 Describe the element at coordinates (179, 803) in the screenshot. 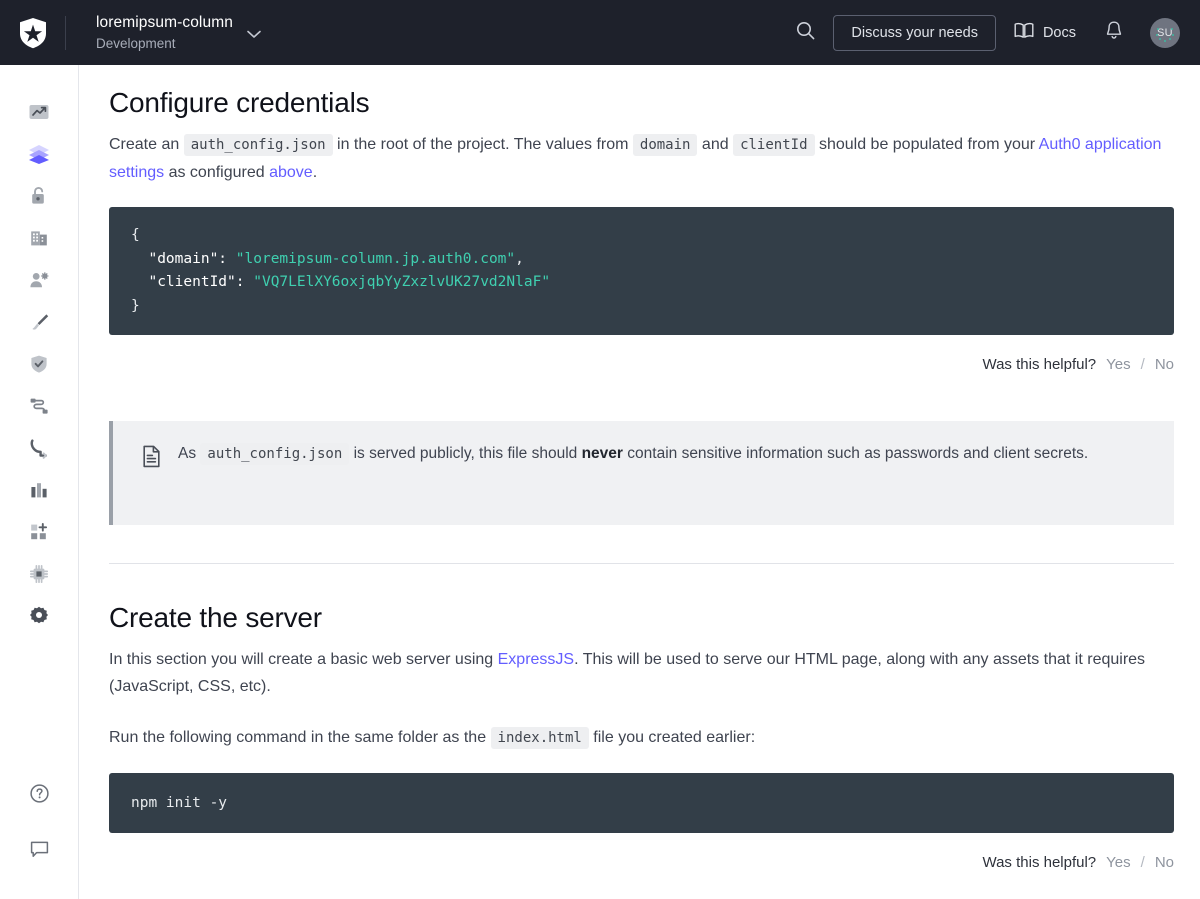

I see `code-line-npm-init: npm init -y` at that location.